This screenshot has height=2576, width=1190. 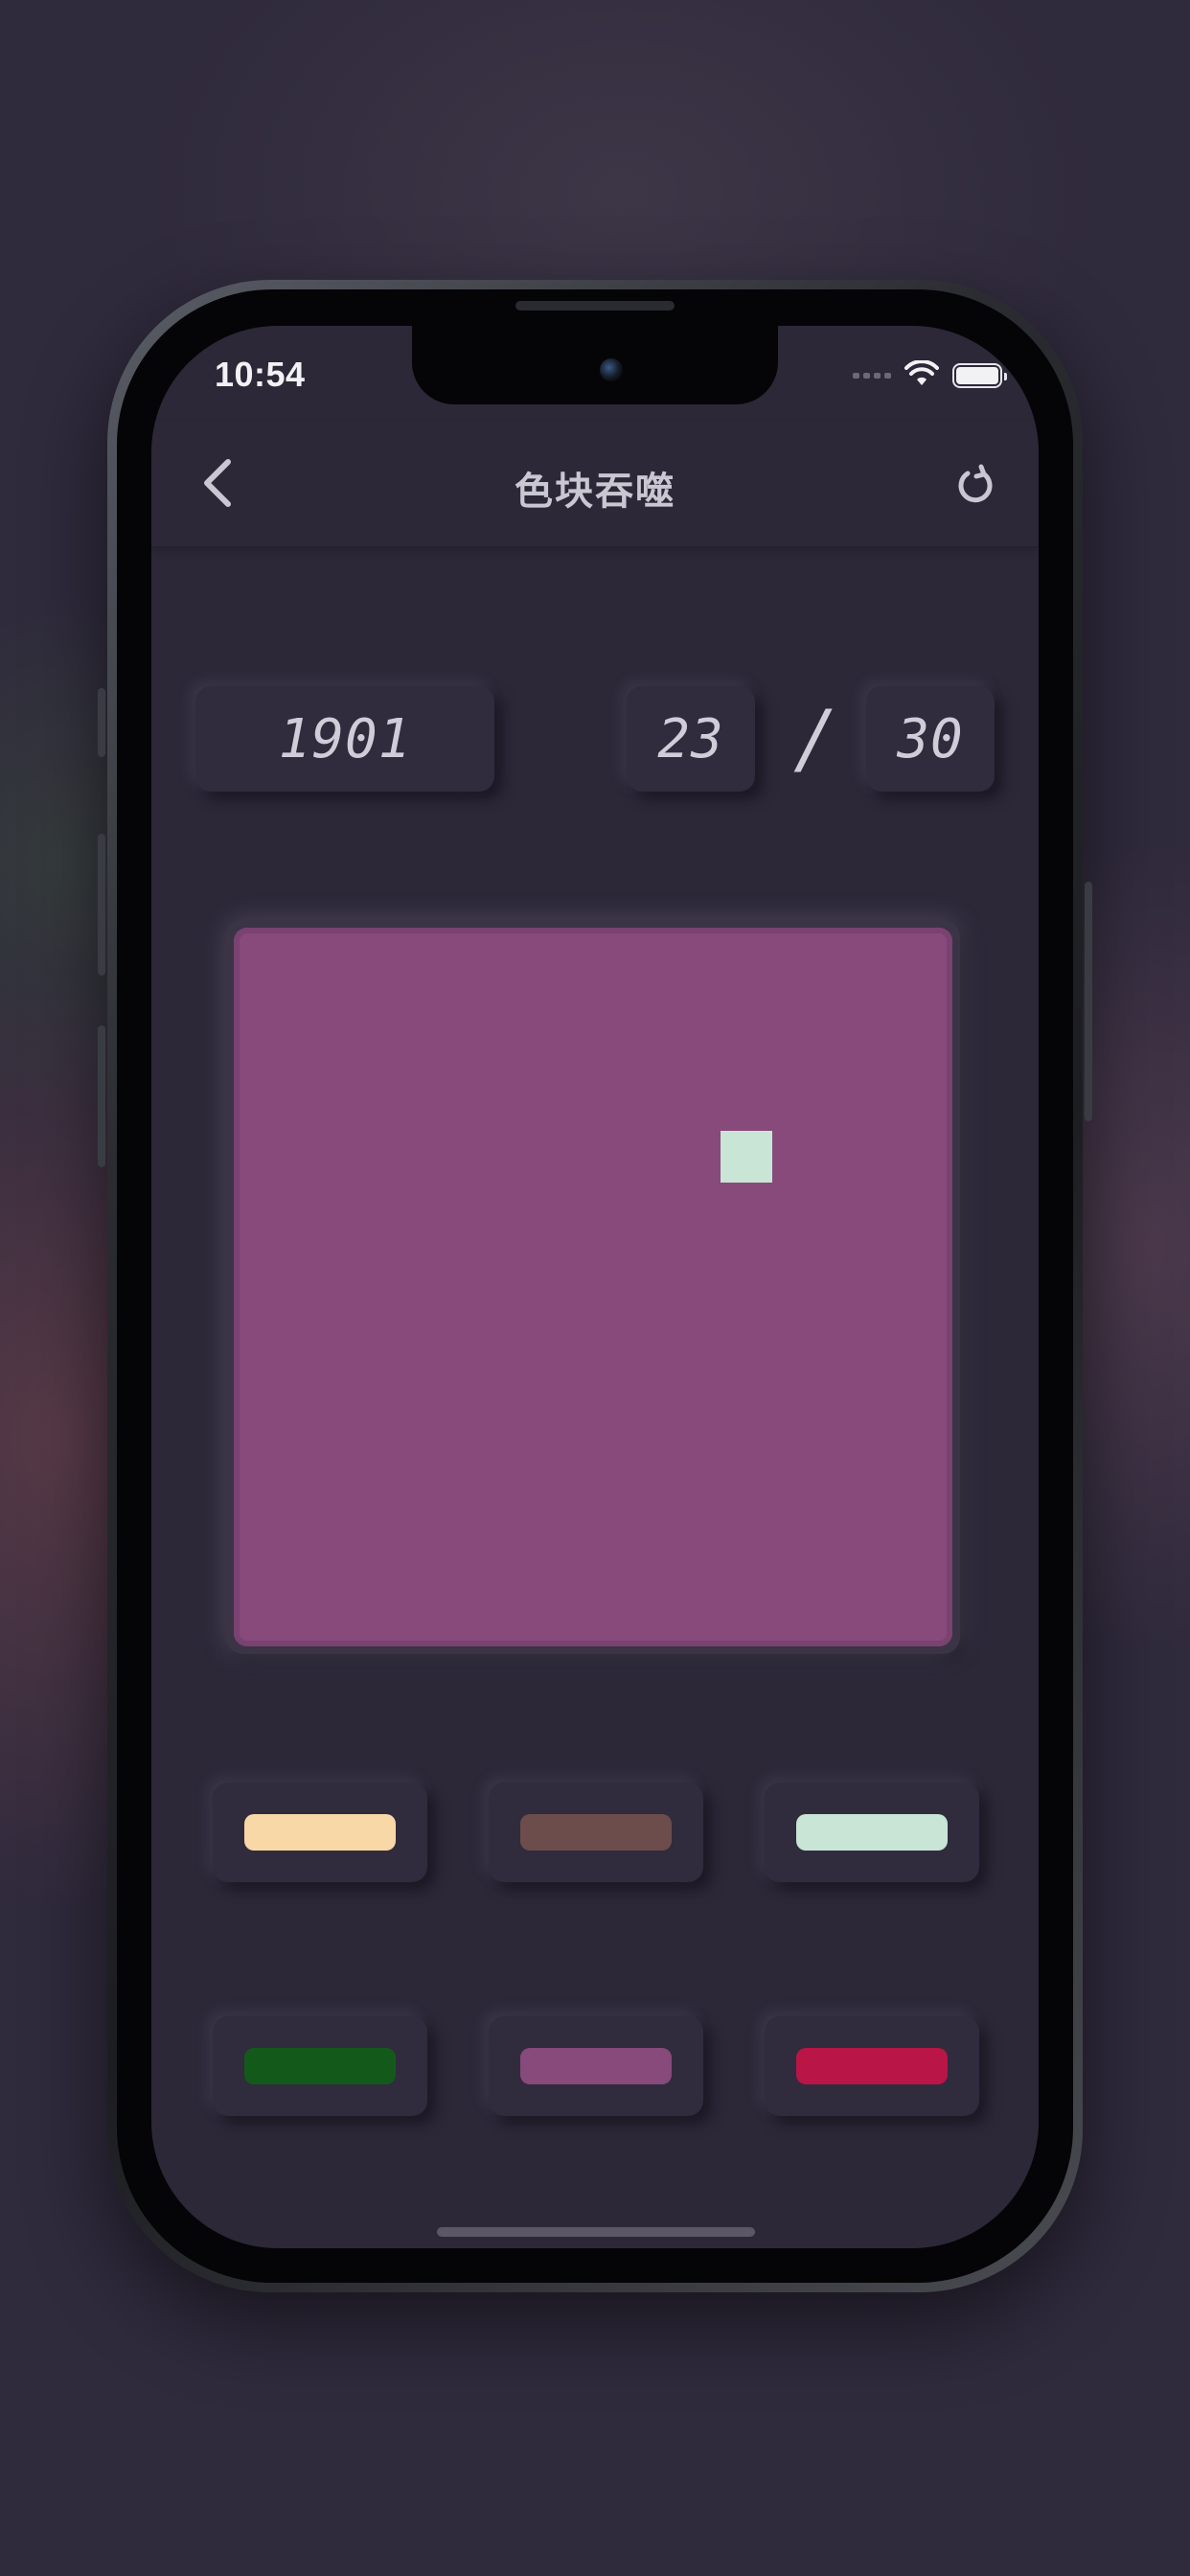 I want to click on wifi-icon, so click(x=921, y=375).